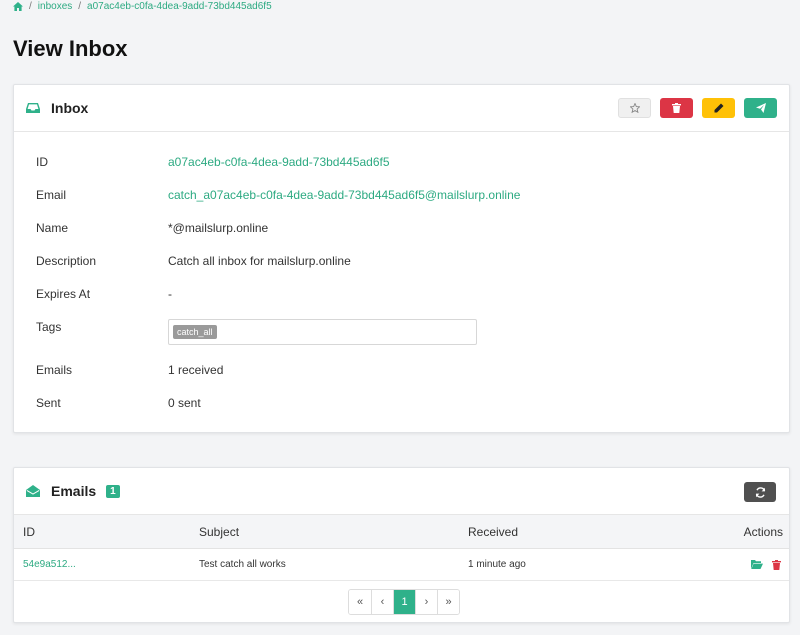 This screenshot has width=800, height=635. What do you see at coordinates (757, 564) in the screenshot?
I see `folder-open-icon` at bounding box center [757, 564].